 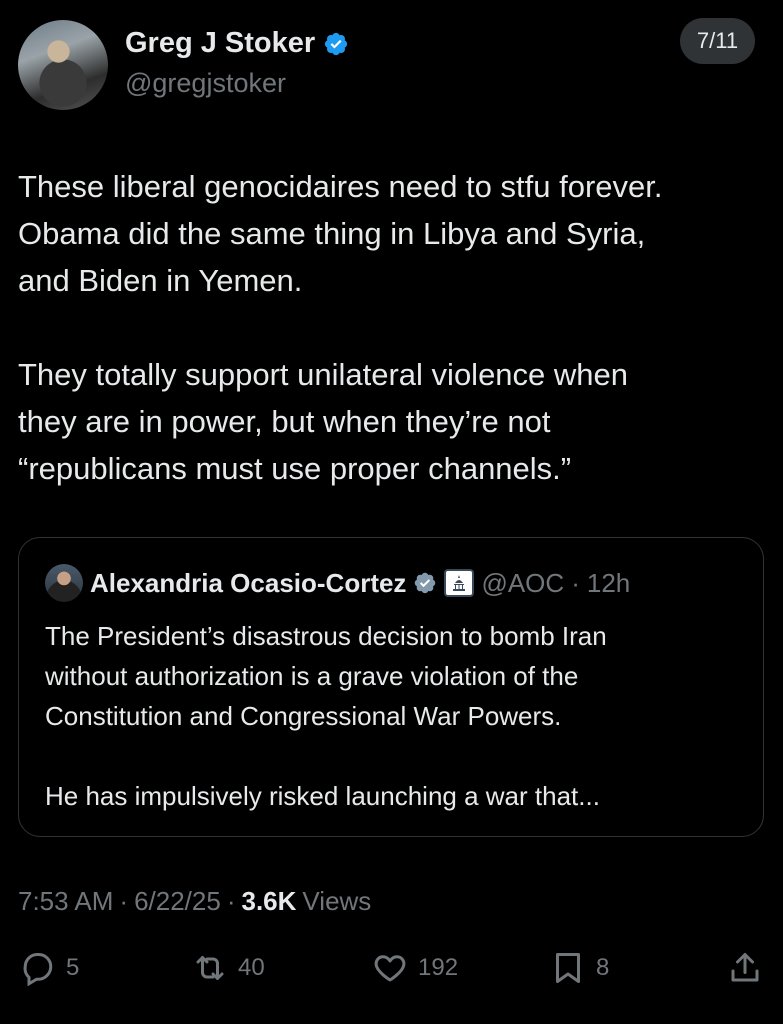 What do you see at coordinates (295, 468) in the screenshot?
I see `tweet-line: “republicans must use proper channels.”` at bounding box center [295, 468].